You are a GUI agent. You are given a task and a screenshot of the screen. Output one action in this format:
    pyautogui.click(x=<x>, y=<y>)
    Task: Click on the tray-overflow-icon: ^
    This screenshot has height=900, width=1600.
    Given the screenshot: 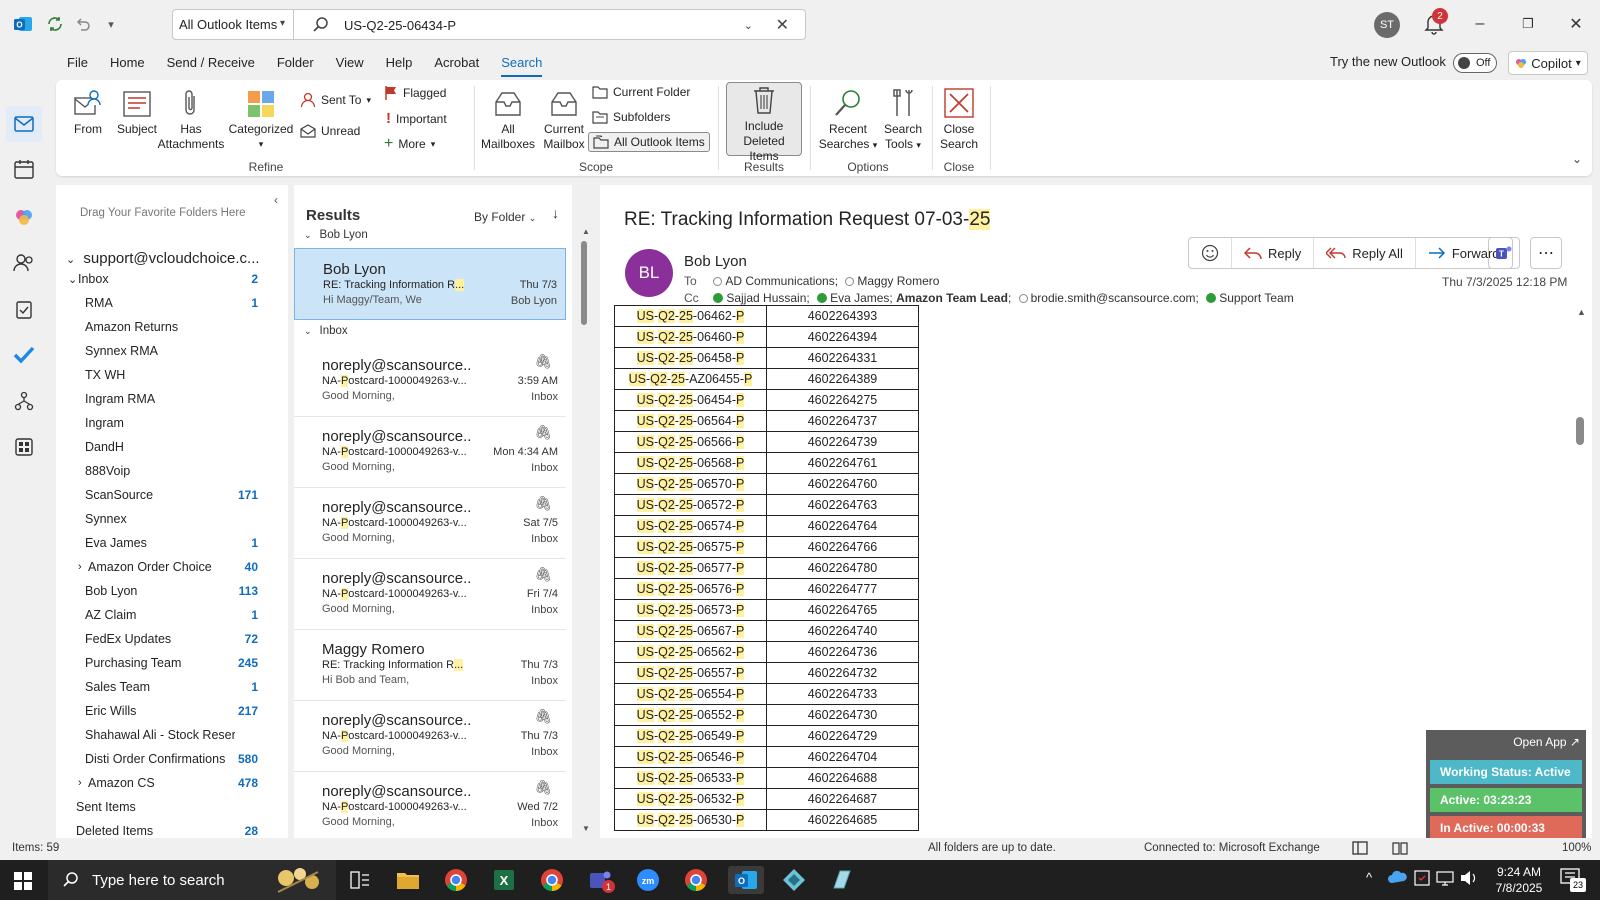 What is the action you would take?
    pyautogui.click(x=1369, y=877)
    